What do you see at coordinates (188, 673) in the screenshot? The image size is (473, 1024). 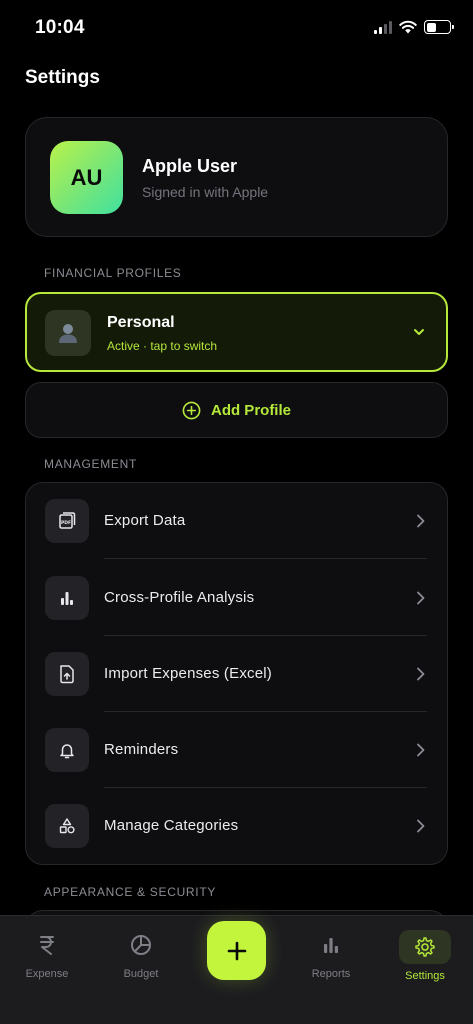 I see `menu-item-label: Import Expenses (Excel)` at bounding box center [188, 673].